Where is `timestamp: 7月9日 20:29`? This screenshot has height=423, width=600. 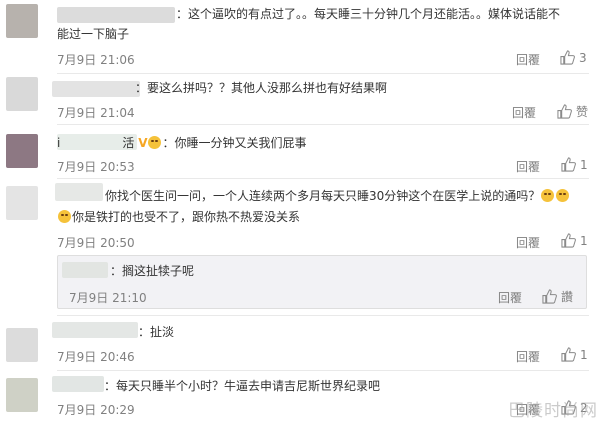 timestamp: 7月9日 20:29 is located at coordinates (96, 410).